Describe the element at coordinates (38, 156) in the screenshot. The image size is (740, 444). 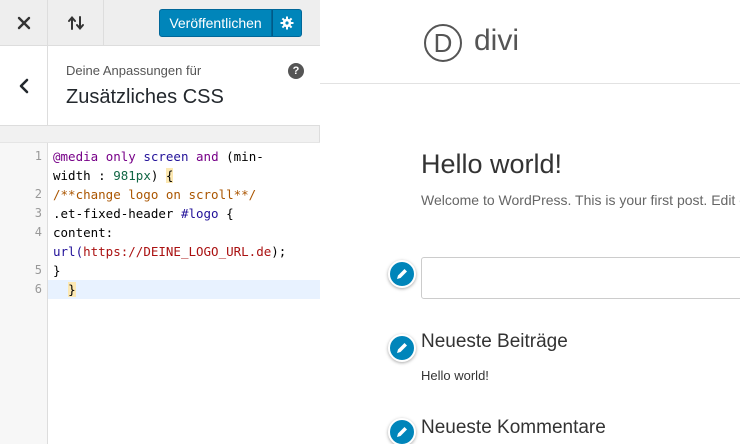
I see `line-number: 1` at that location.